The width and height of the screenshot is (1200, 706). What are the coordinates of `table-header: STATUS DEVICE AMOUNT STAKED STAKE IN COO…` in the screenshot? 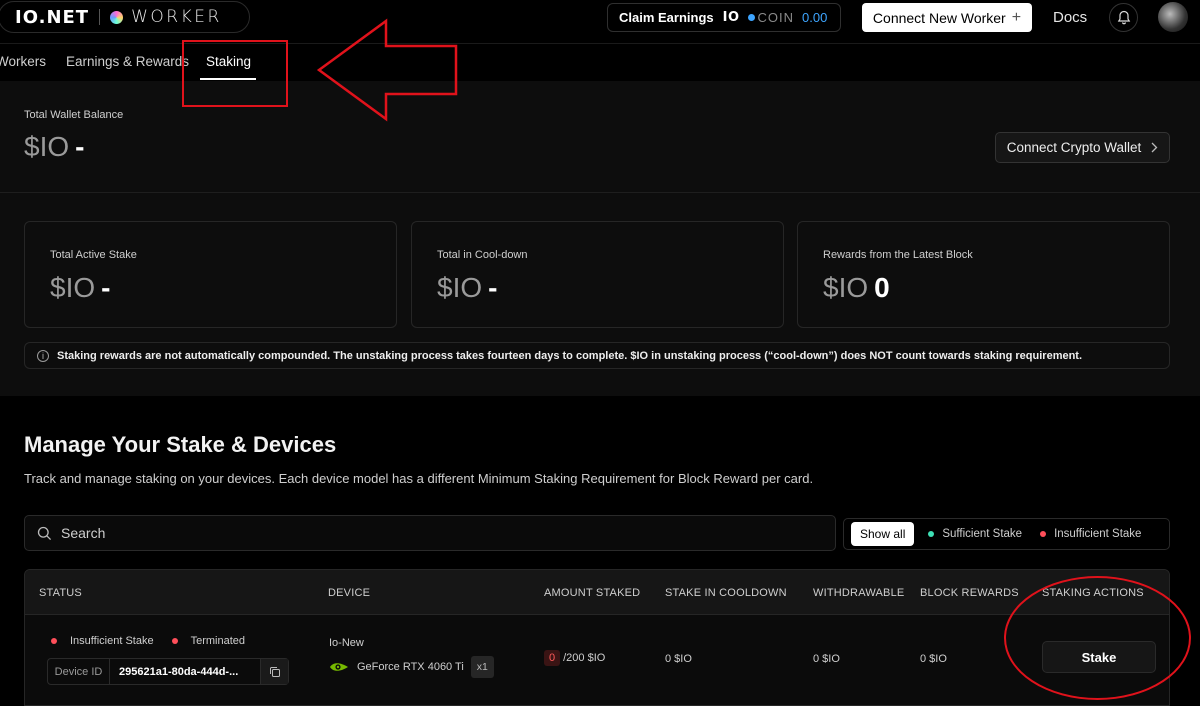 It's located at (597, 592).